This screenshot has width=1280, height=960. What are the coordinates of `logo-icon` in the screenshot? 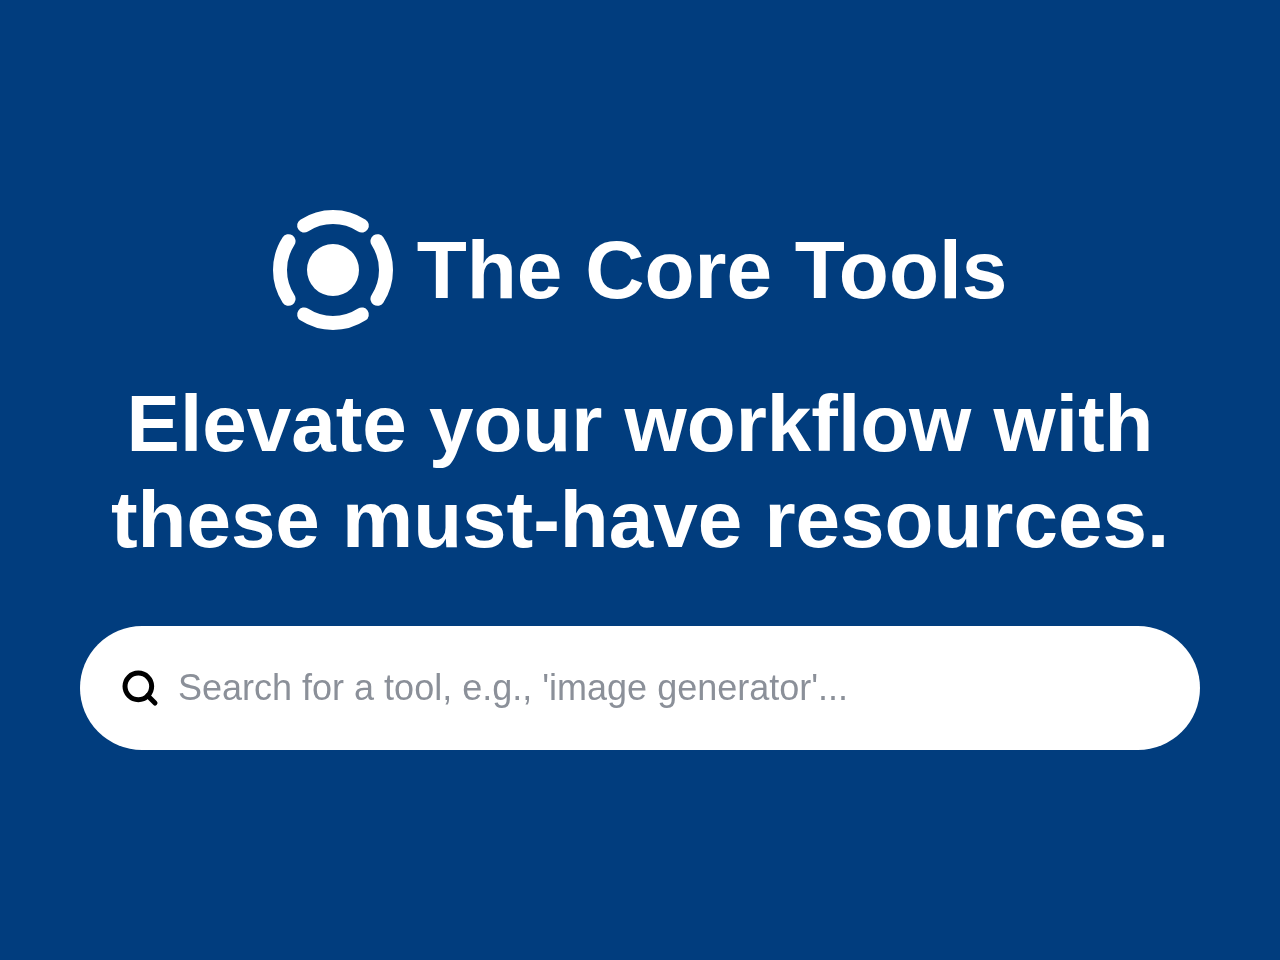 It's located at (332, 270).